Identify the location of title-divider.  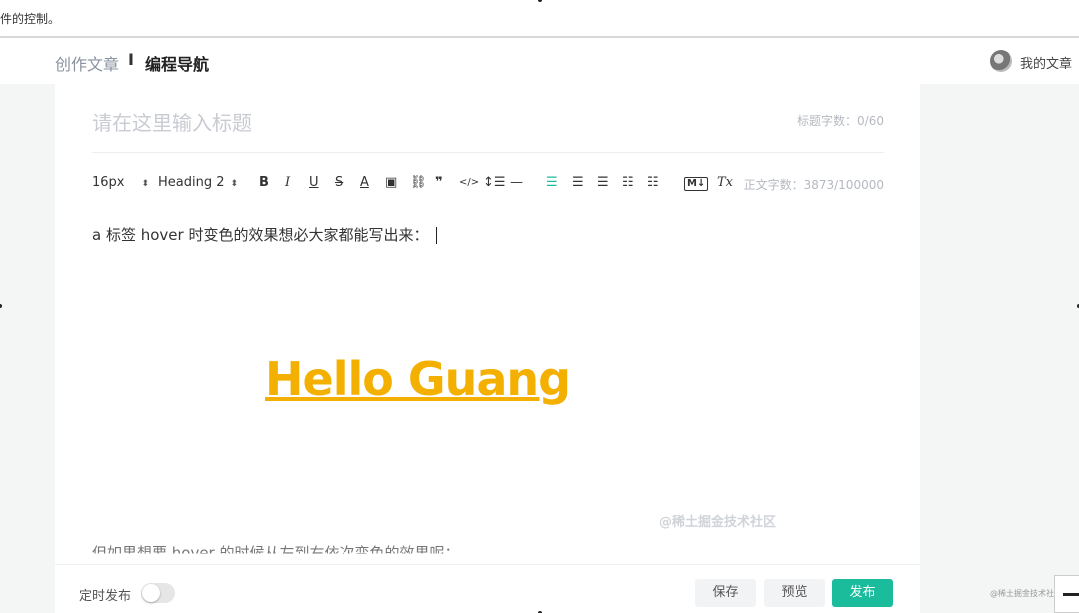
(488, 152).